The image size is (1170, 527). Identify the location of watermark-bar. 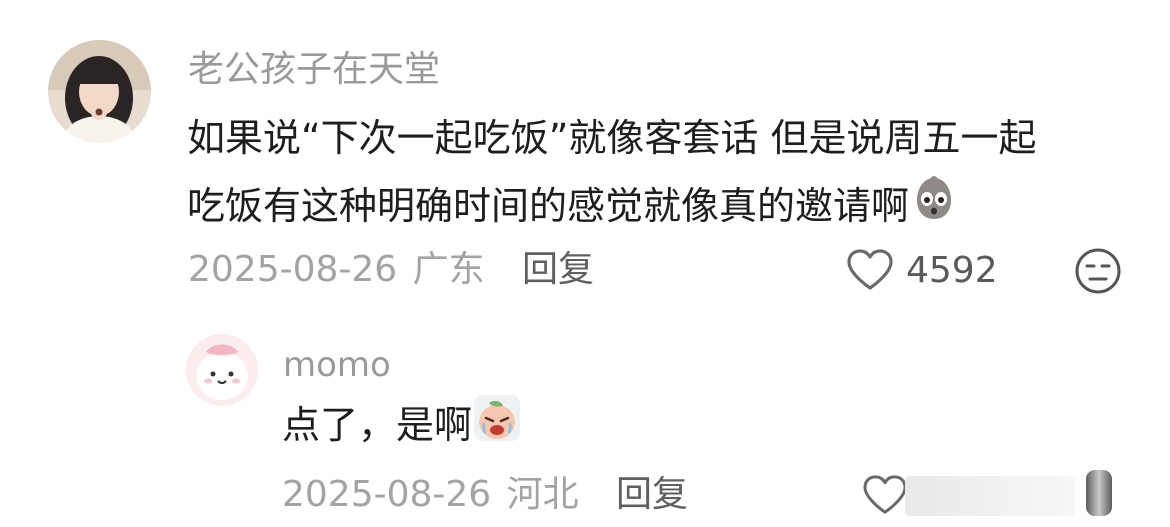
(990, 496).